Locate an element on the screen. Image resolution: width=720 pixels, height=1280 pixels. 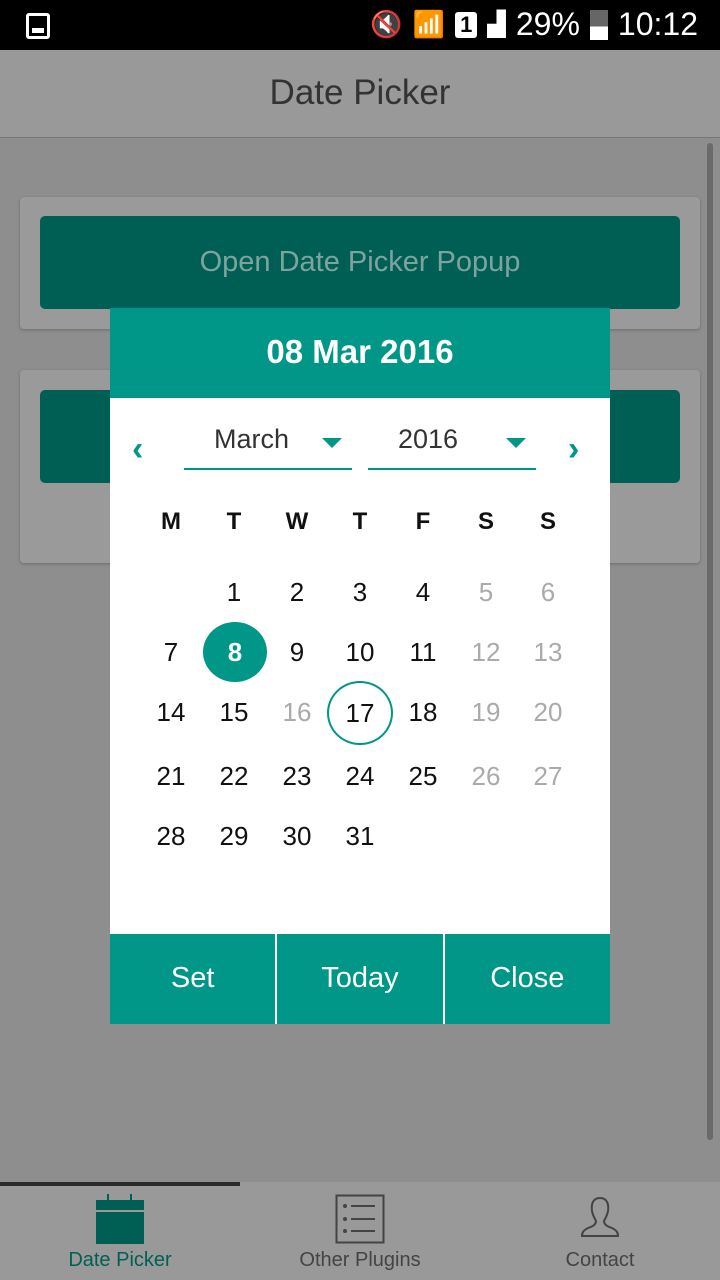
weekday-header: W is located at coordinates (297, 521).